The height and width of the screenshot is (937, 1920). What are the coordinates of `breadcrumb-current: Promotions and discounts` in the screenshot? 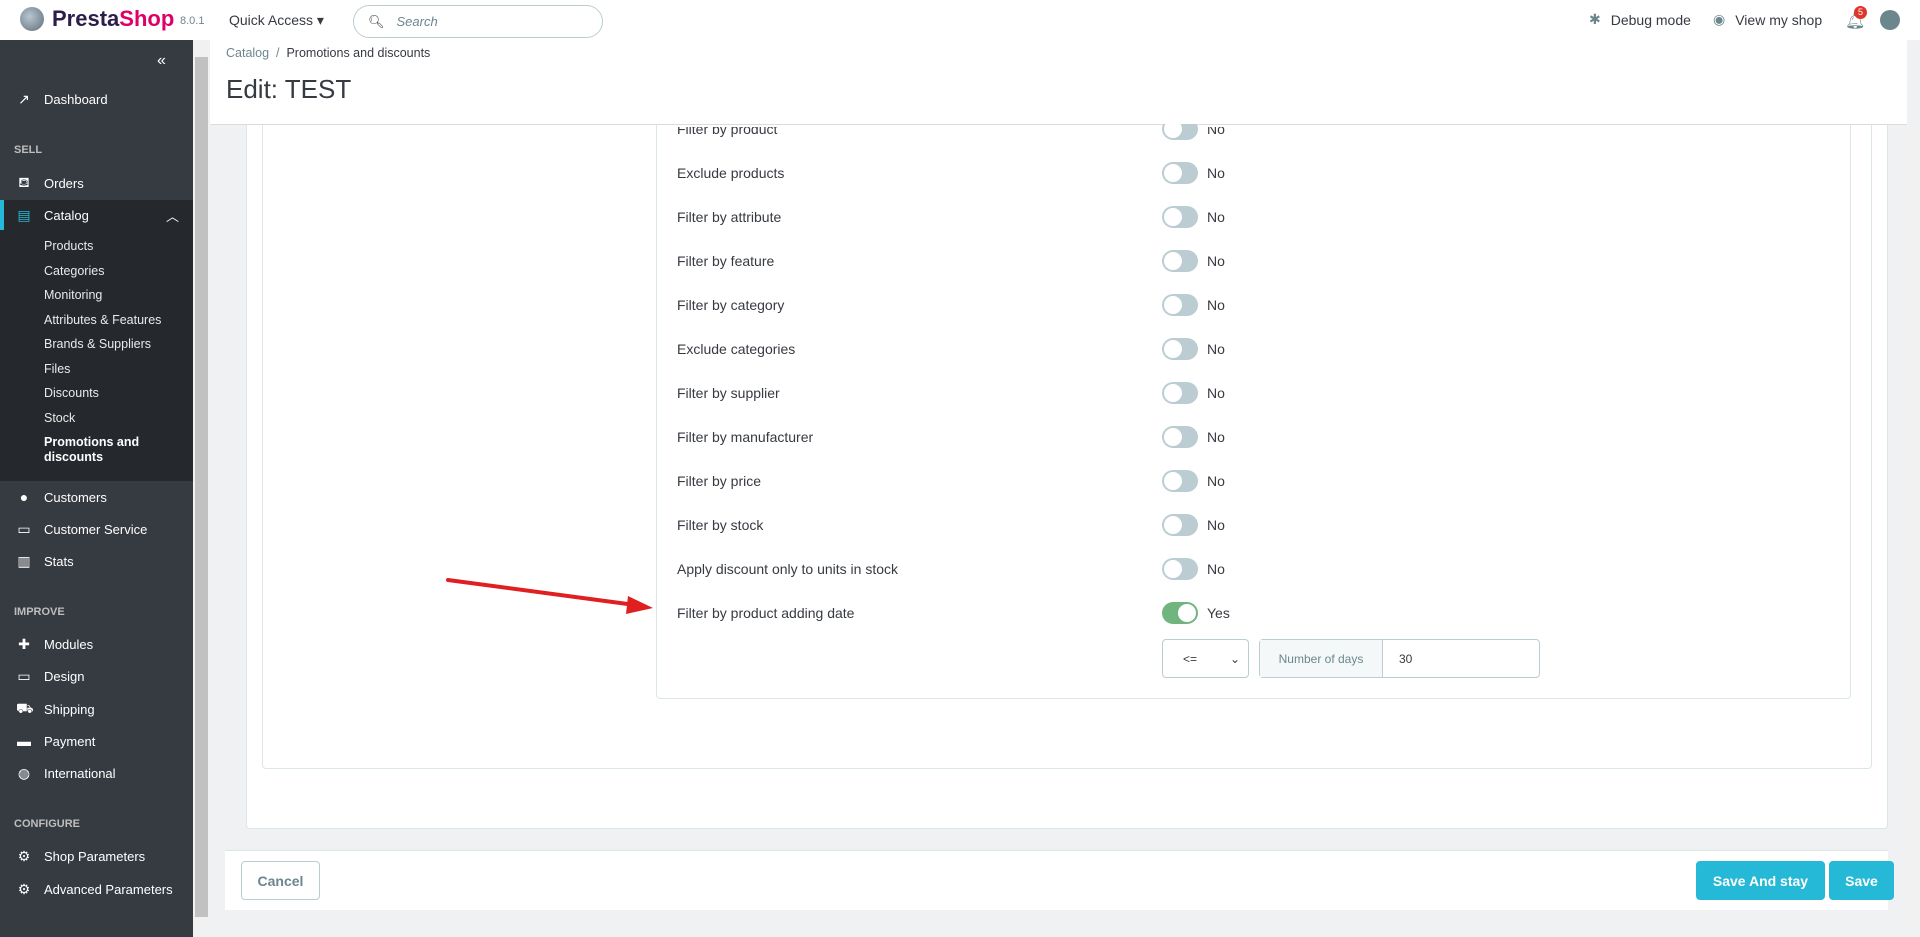 It's located at (358, 53).